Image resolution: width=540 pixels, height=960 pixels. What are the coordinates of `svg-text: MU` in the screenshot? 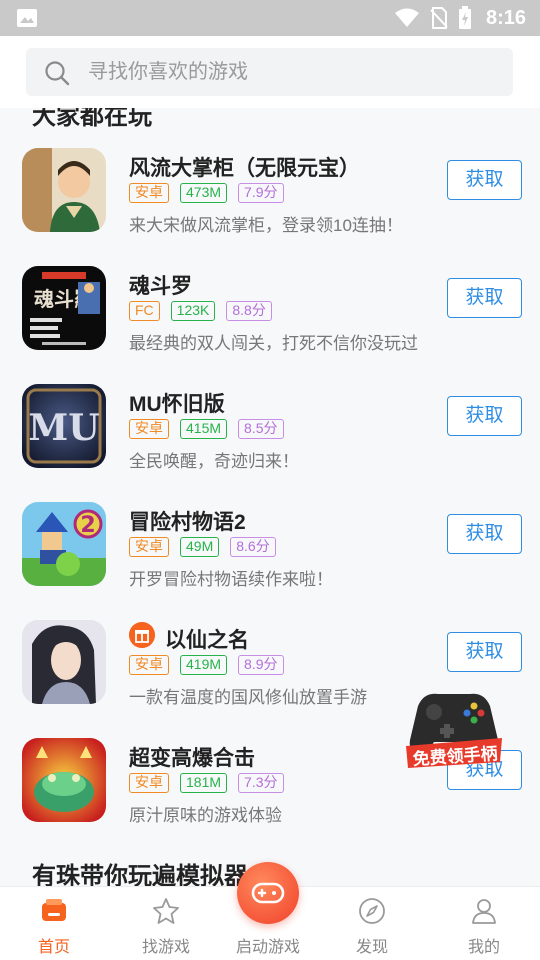 It's located at (63, 428).